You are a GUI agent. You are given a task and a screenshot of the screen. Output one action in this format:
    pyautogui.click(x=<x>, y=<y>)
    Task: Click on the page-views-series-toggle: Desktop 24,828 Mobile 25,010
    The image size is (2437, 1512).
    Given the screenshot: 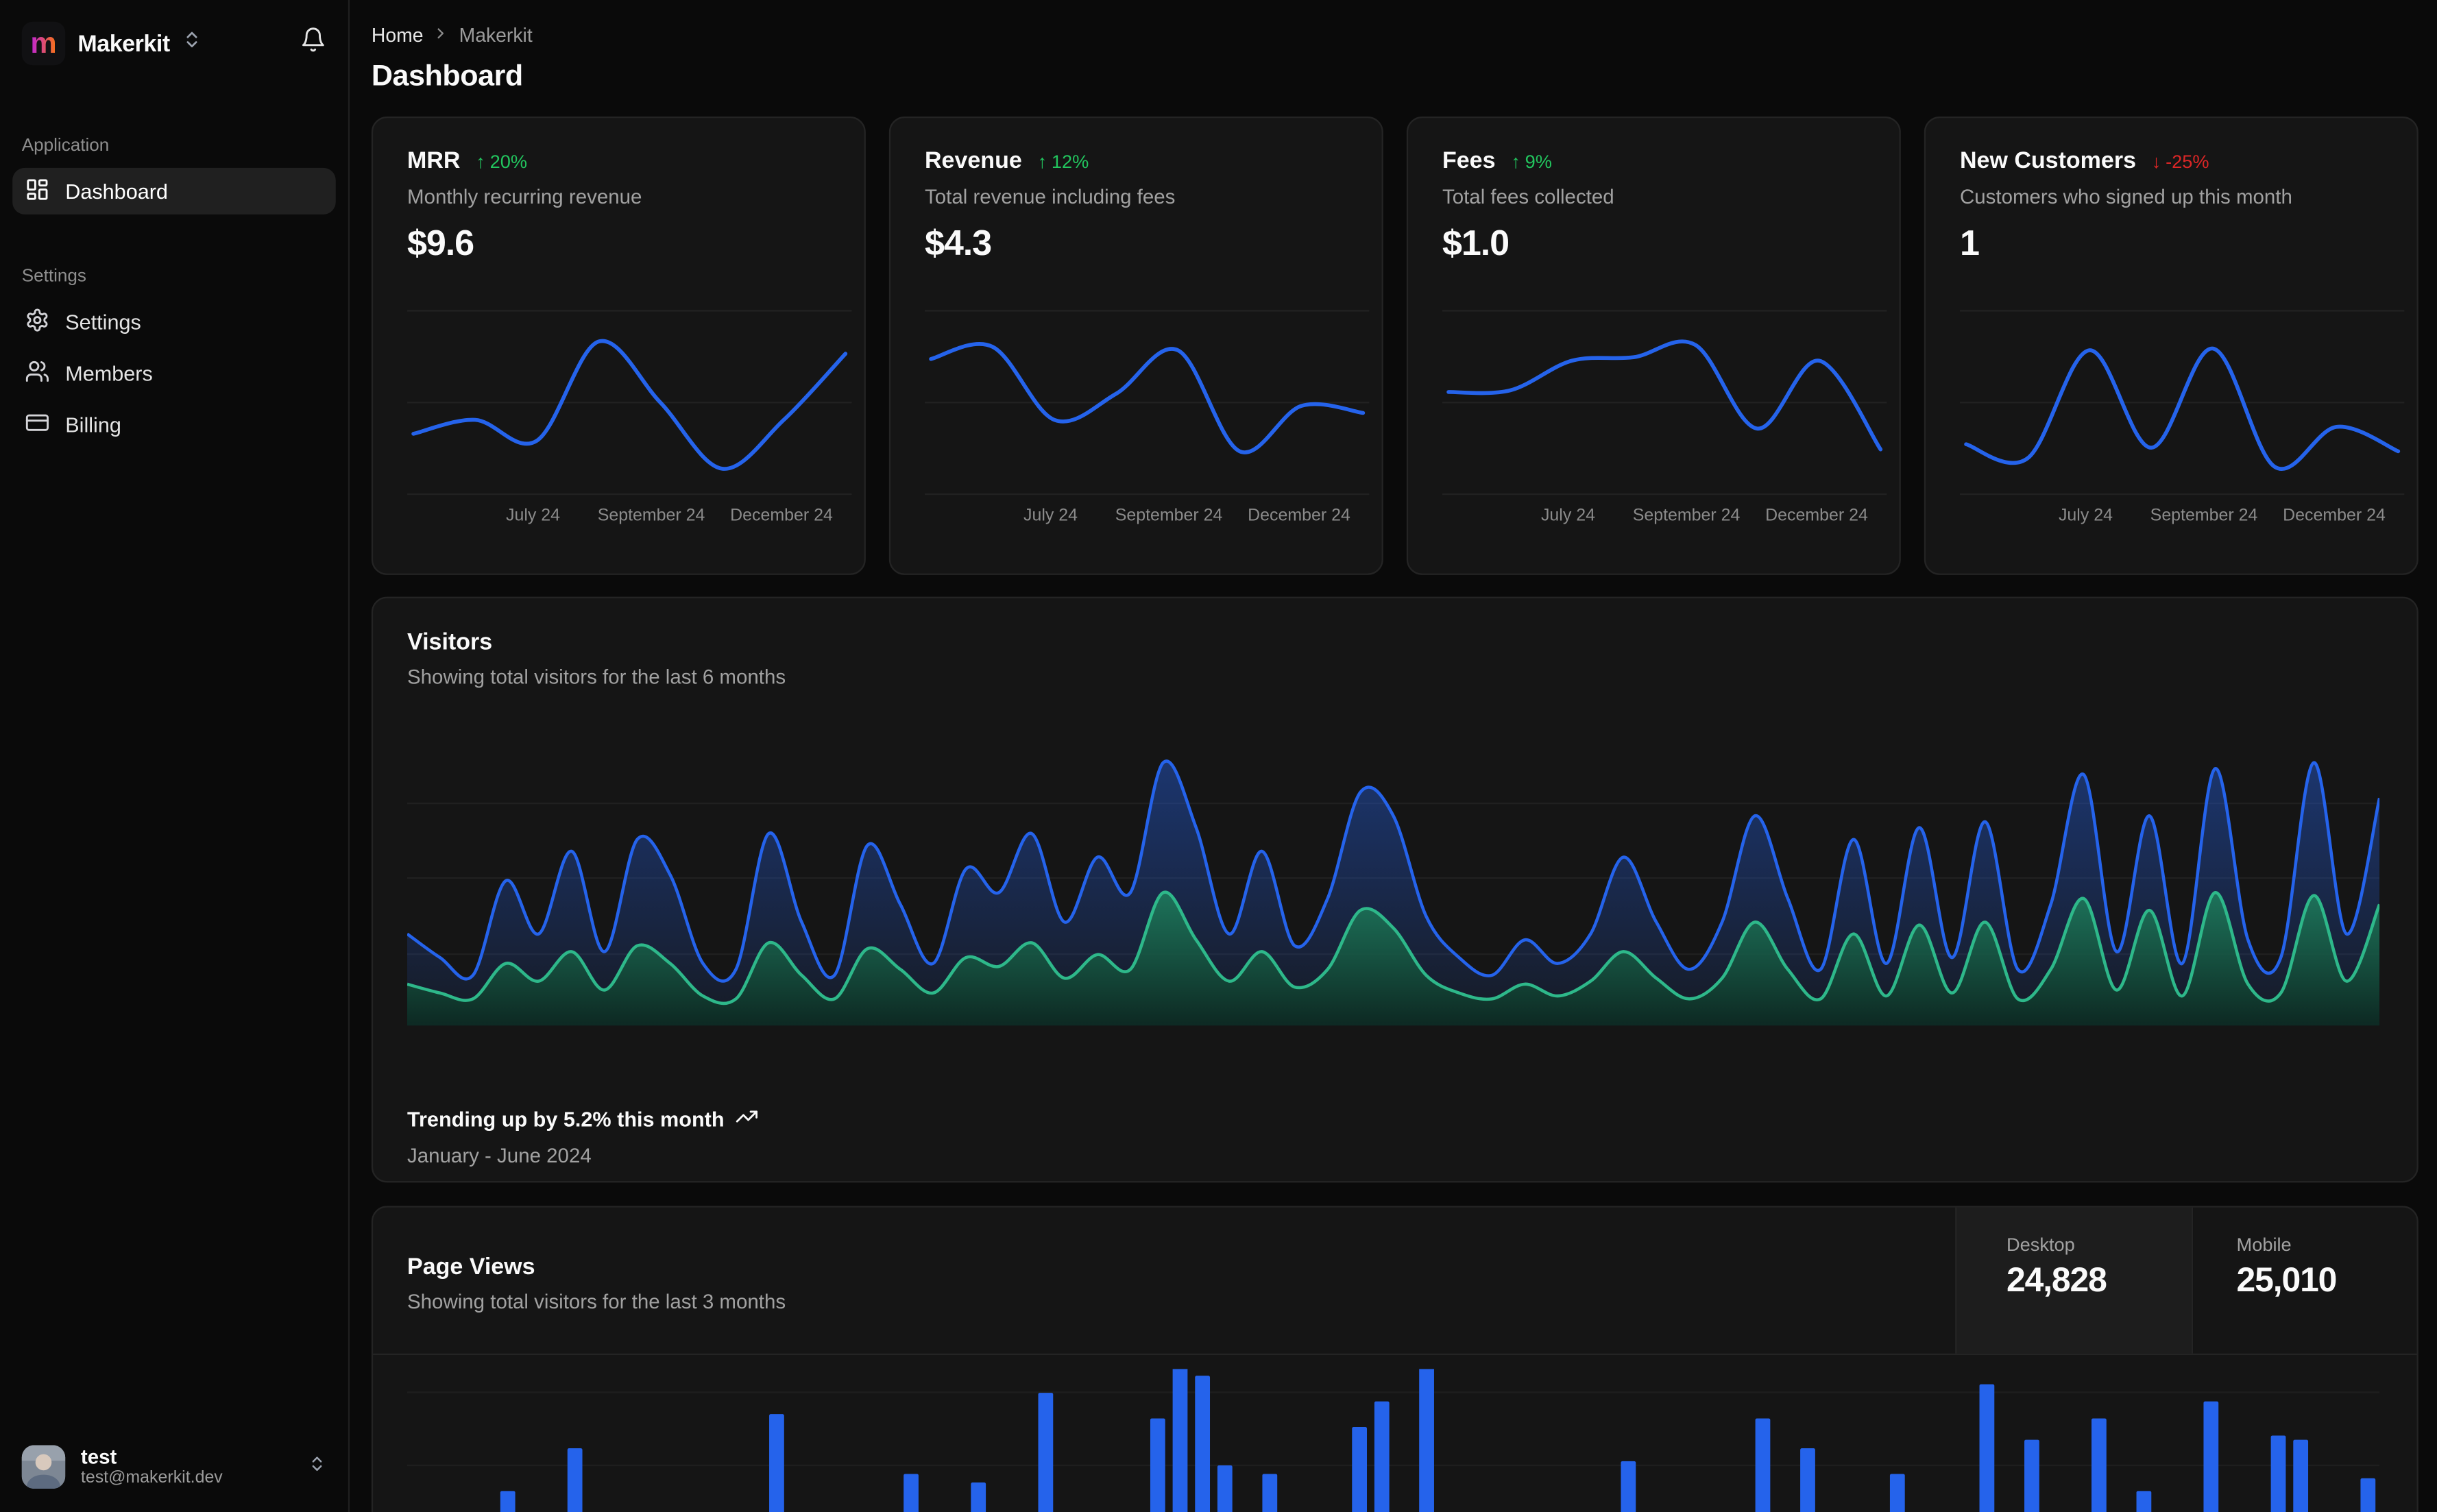 What is the action you would take?
    pyautogui.click(x=2186, y=1281)
    